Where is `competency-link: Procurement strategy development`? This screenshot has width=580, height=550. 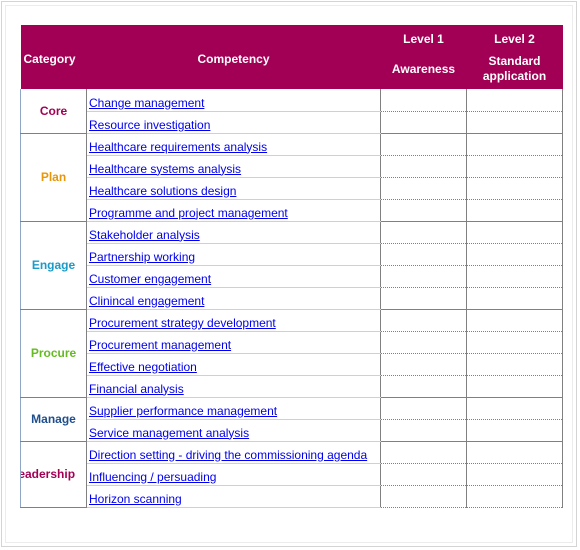
competency-link: Procurement strategy development is located at coordinates (182, 323).